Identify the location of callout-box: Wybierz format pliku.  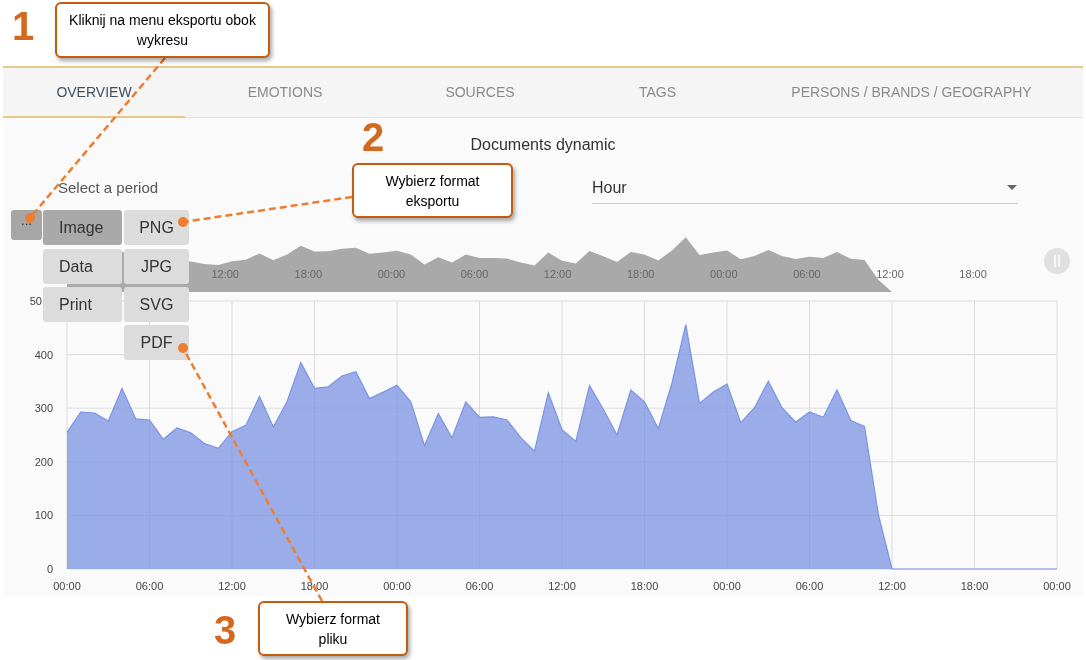
(333, 628).